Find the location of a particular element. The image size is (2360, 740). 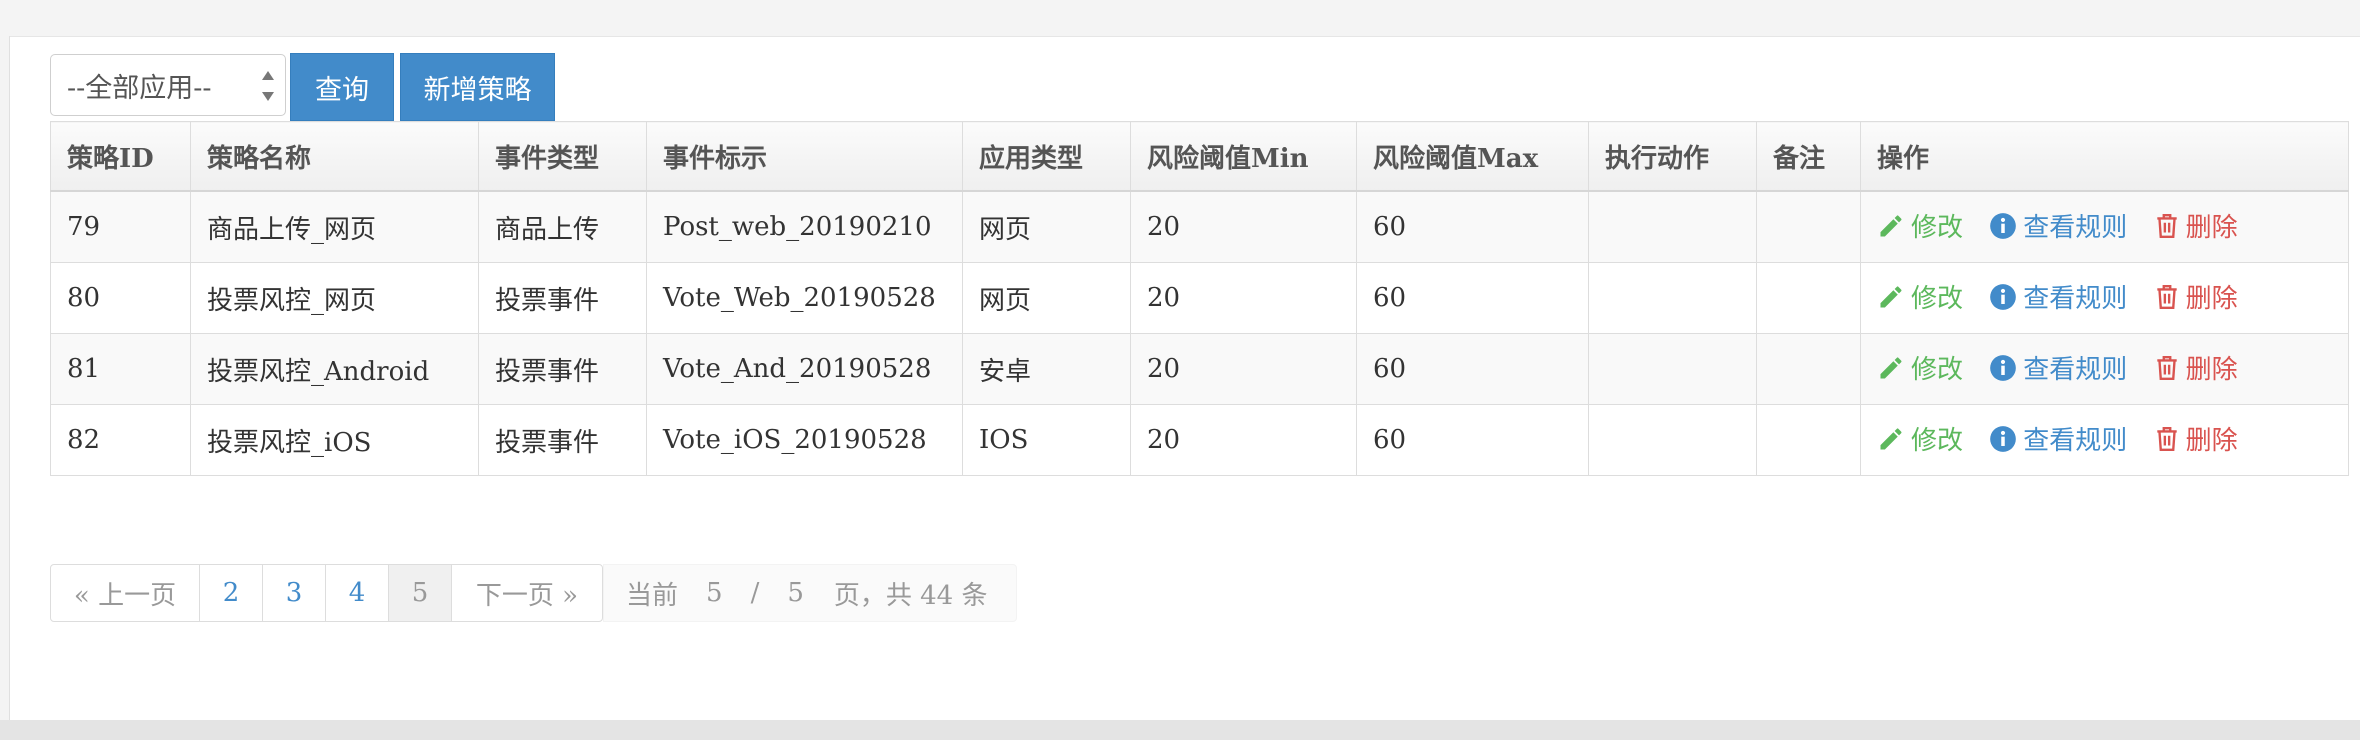

header-strategy-name: 策略名称 is located at coordinates (334, 156).